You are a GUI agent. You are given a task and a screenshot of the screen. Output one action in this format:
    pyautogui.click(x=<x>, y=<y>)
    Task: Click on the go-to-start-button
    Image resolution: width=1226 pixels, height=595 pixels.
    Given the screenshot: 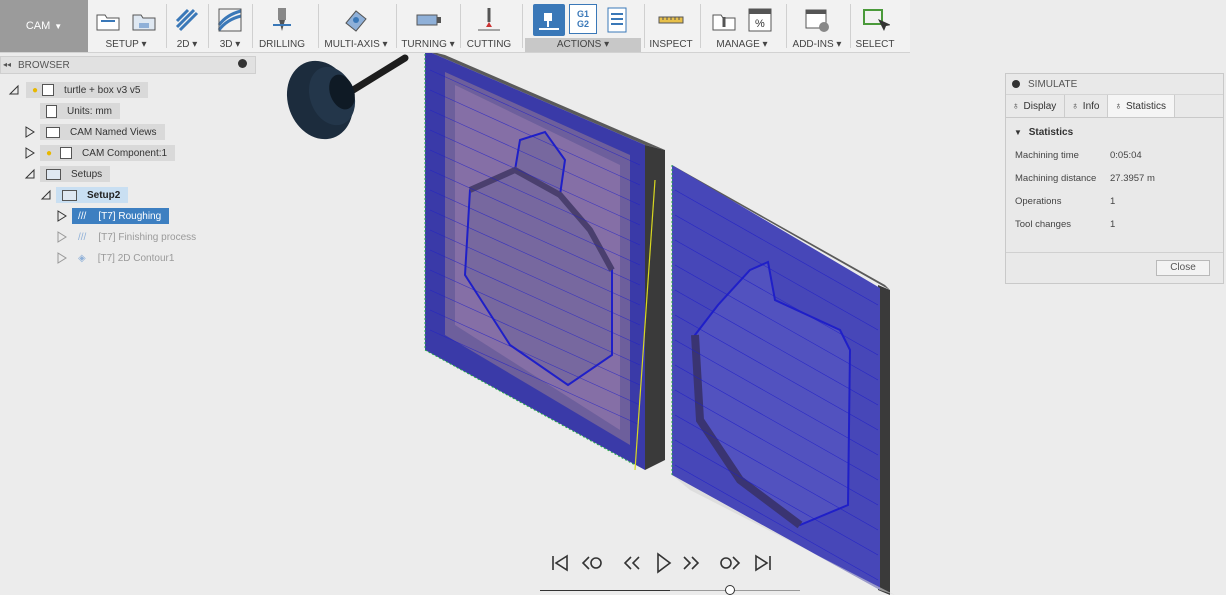 What is the action you would take?
    pyautogui.click(x=560, y=563)
    